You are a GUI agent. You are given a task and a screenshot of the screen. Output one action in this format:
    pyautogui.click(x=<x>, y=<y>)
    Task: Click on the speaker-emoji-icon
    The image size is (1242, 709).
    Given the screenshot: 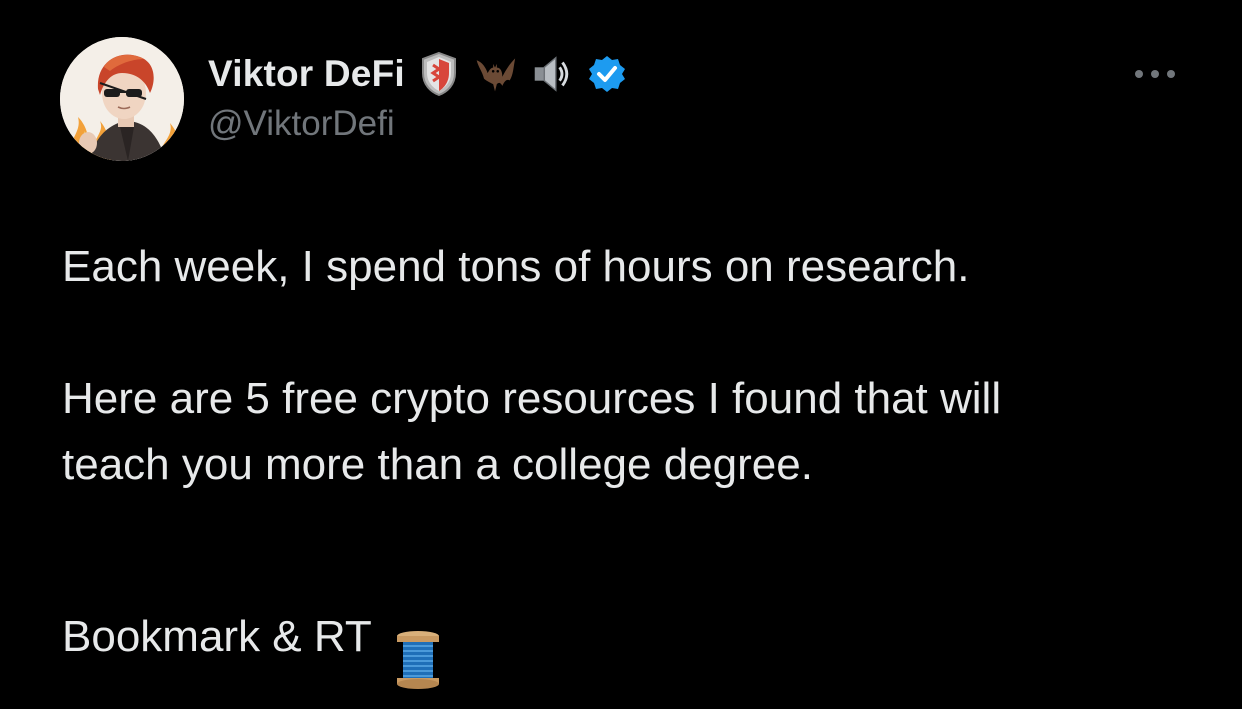 What is the action you would take?
    pyautogui.click(x=551, y=74)
    